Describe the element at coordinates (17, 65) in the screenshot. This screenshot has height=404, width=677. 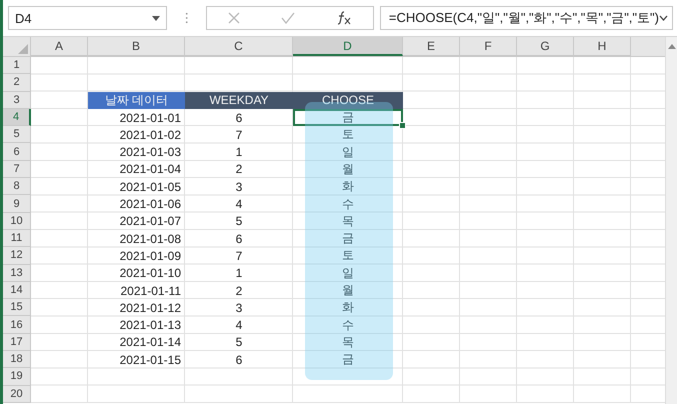
I see `row-header: 1` at that location.